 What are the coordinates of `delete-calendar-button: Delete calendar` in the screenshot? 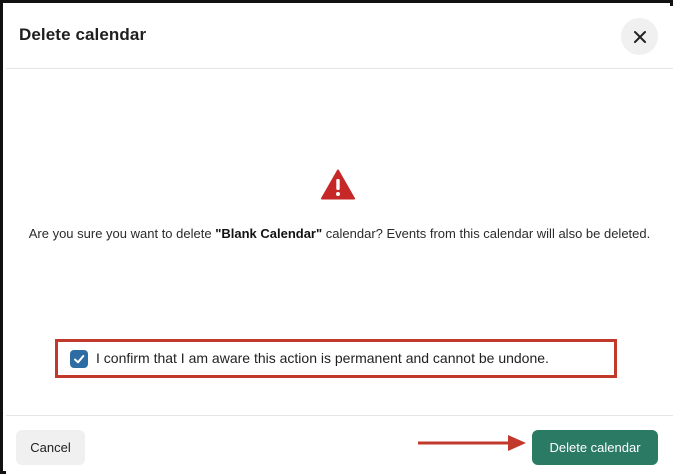 It's located at (595, 447).